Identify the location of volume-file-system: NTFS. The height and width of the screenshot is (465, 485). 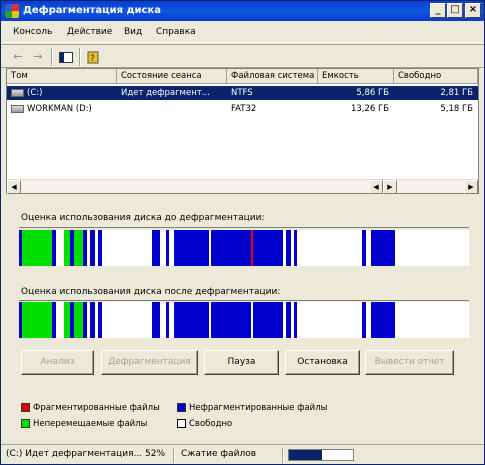
(242, 93).